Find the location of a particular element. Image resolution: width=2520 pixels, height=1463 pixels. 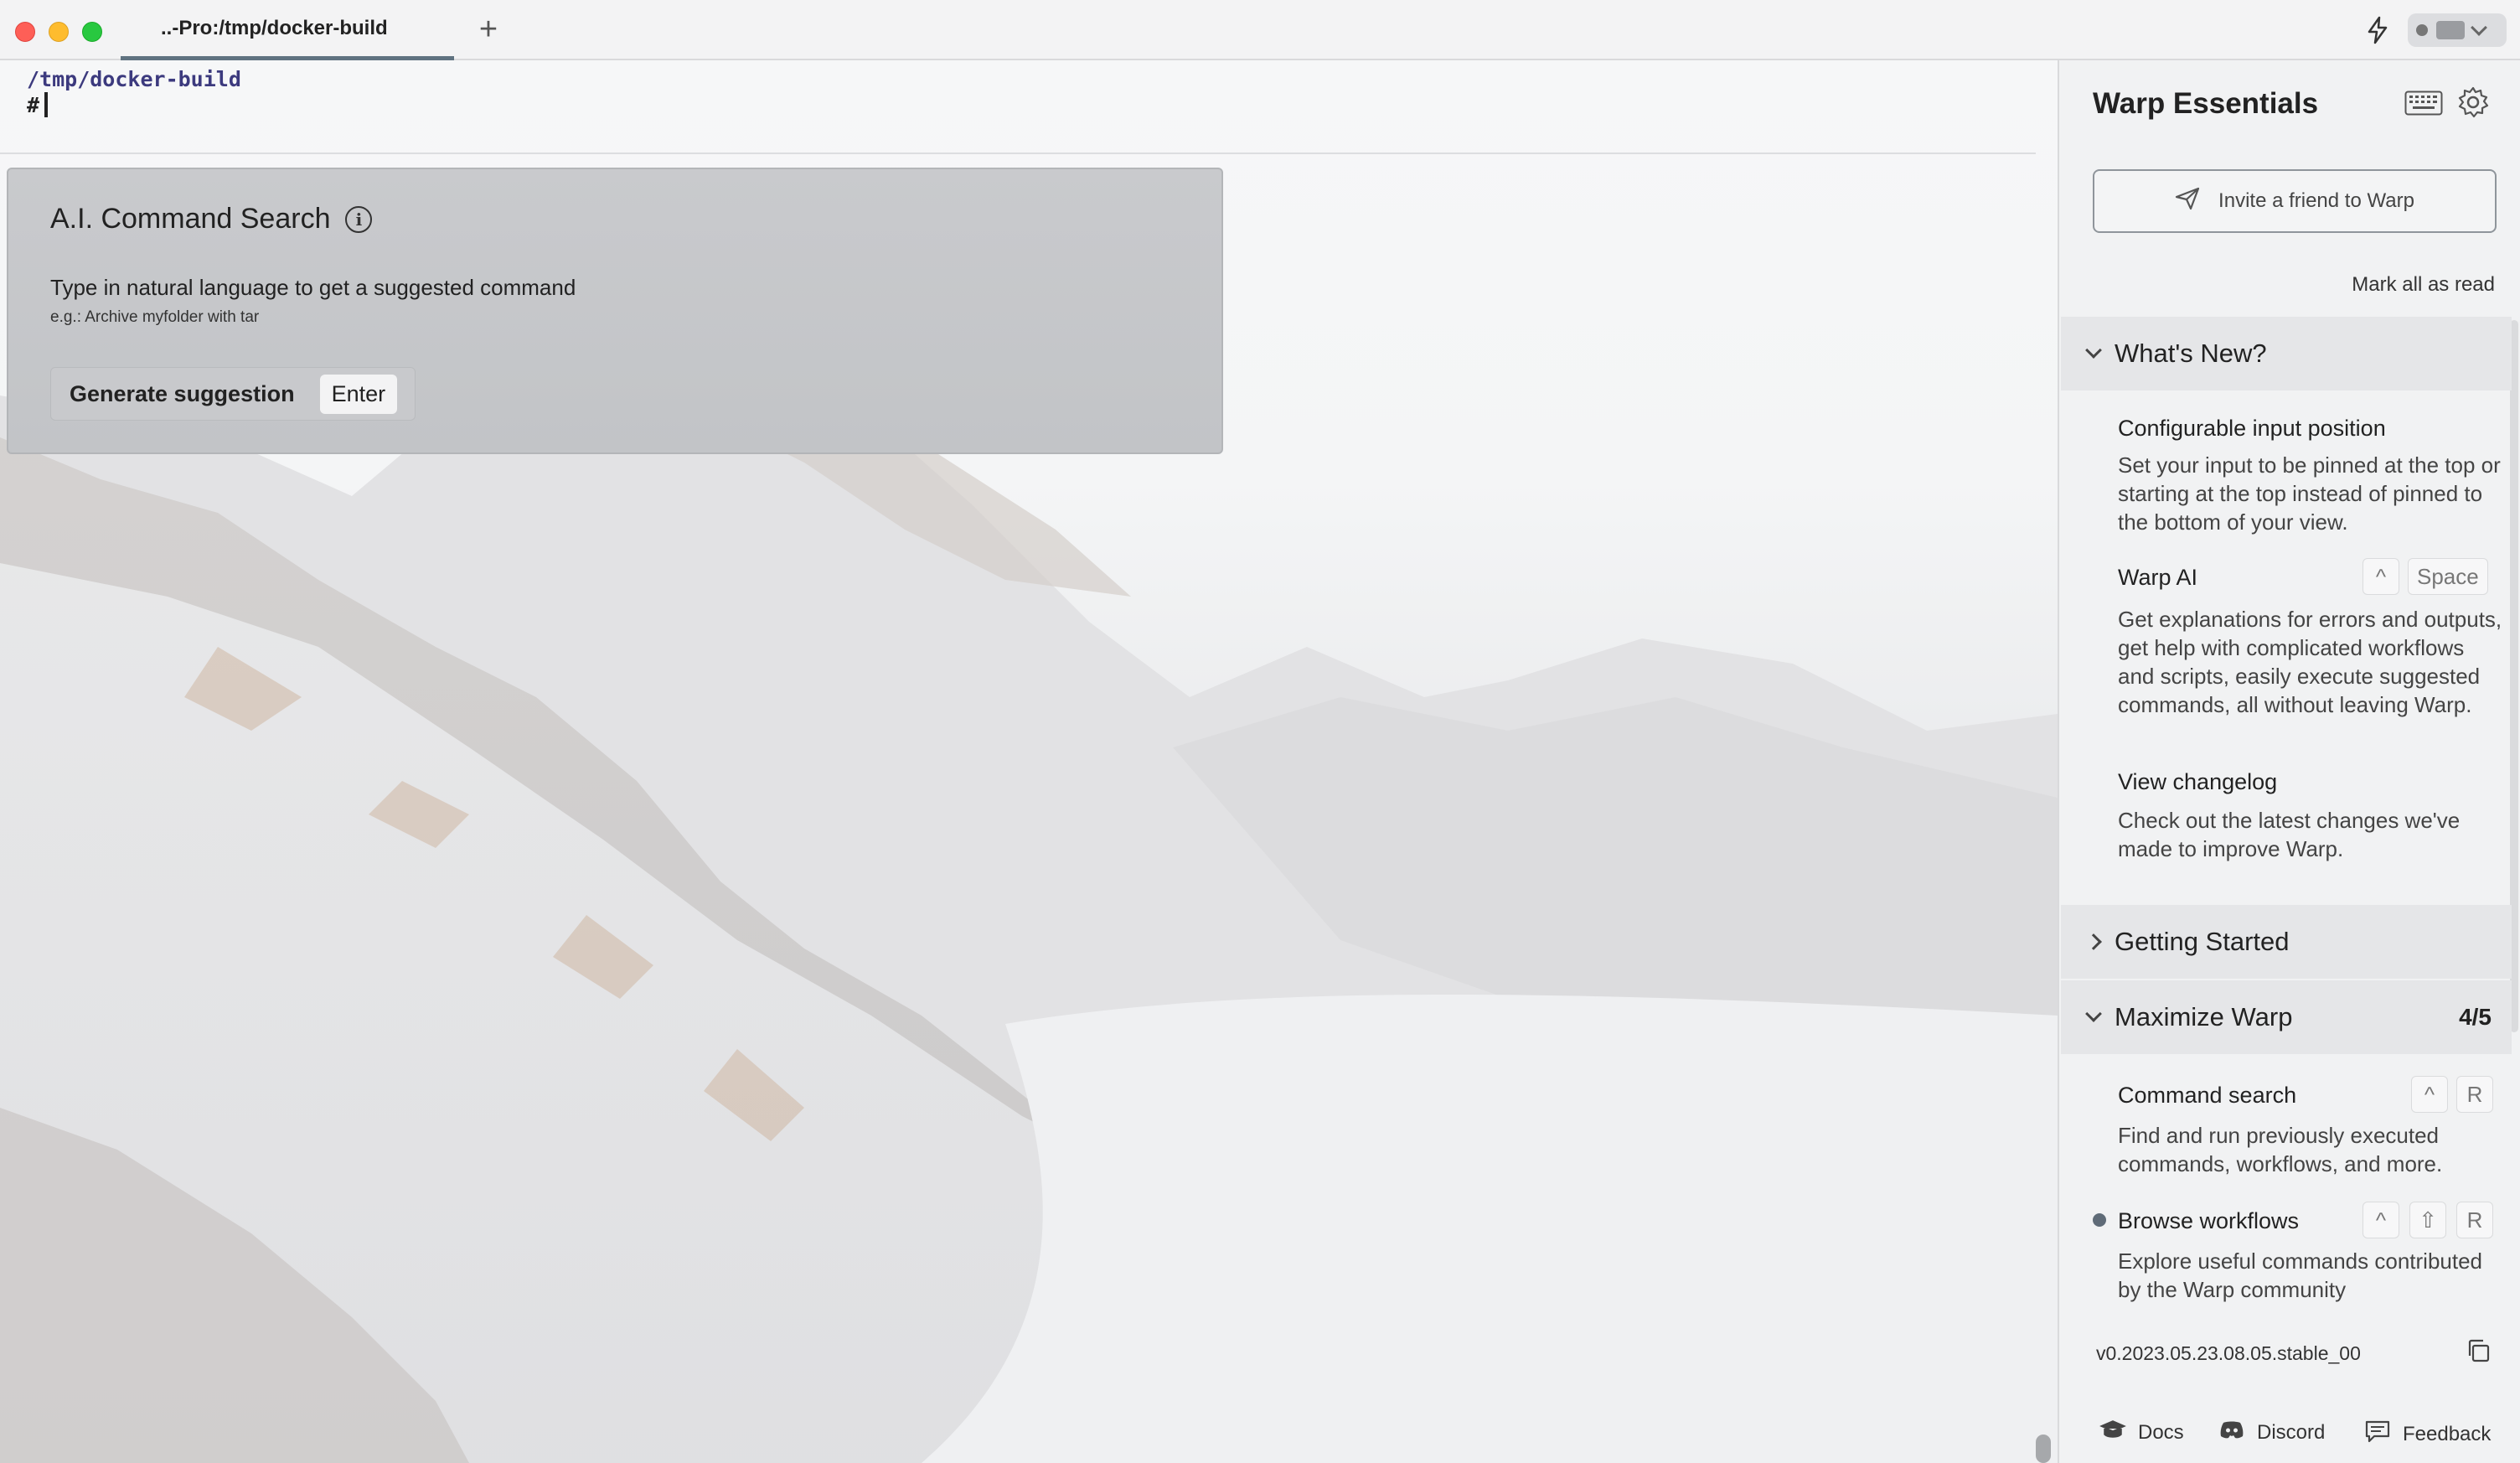

feedback-label: Feedback is located at coordinates (2447, 1434).